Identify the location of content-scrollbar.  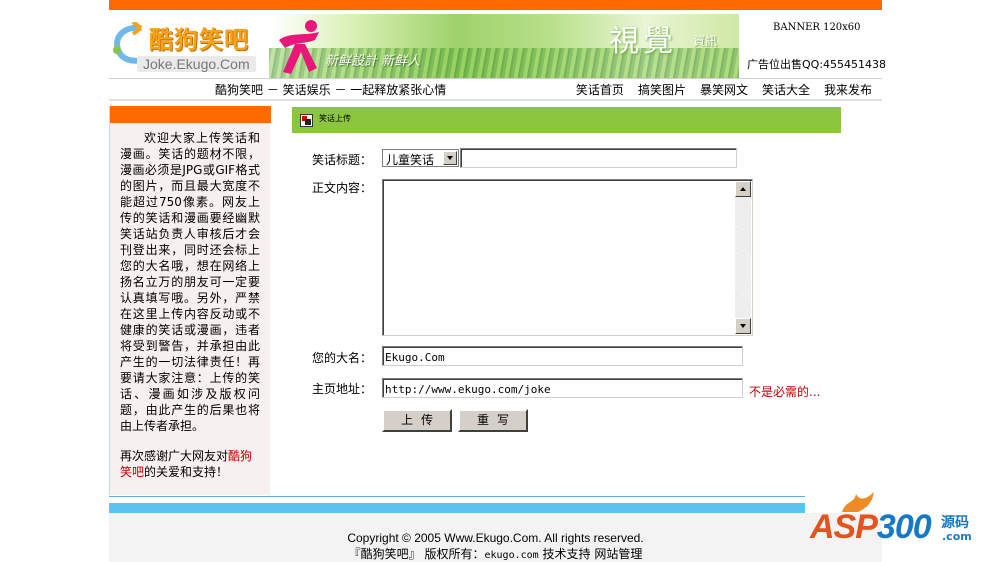
(743, 257).